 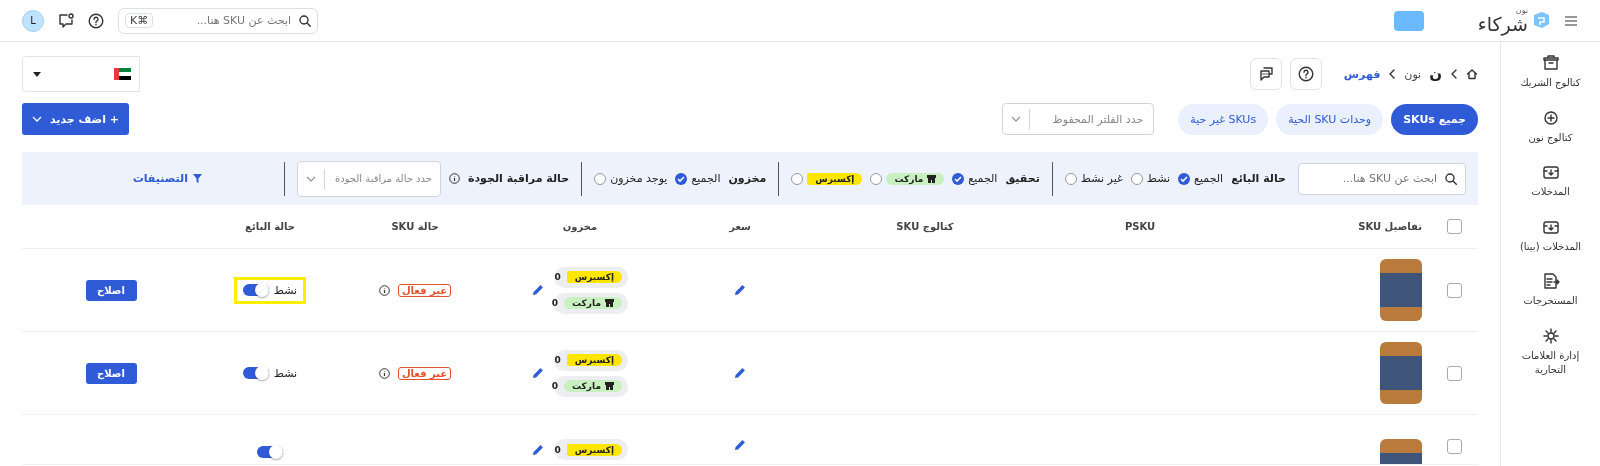 I want to click on column-header: كتالوج SKU, so click(x=925, y=226).